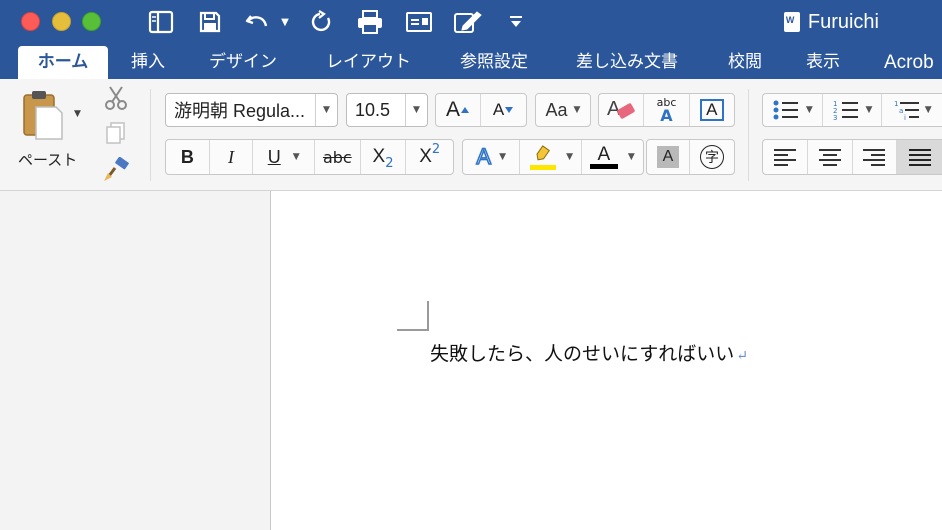 The height and width of the screenshot is (530, 942). I want to click on highlight-button: ▼, so click(551, 157).